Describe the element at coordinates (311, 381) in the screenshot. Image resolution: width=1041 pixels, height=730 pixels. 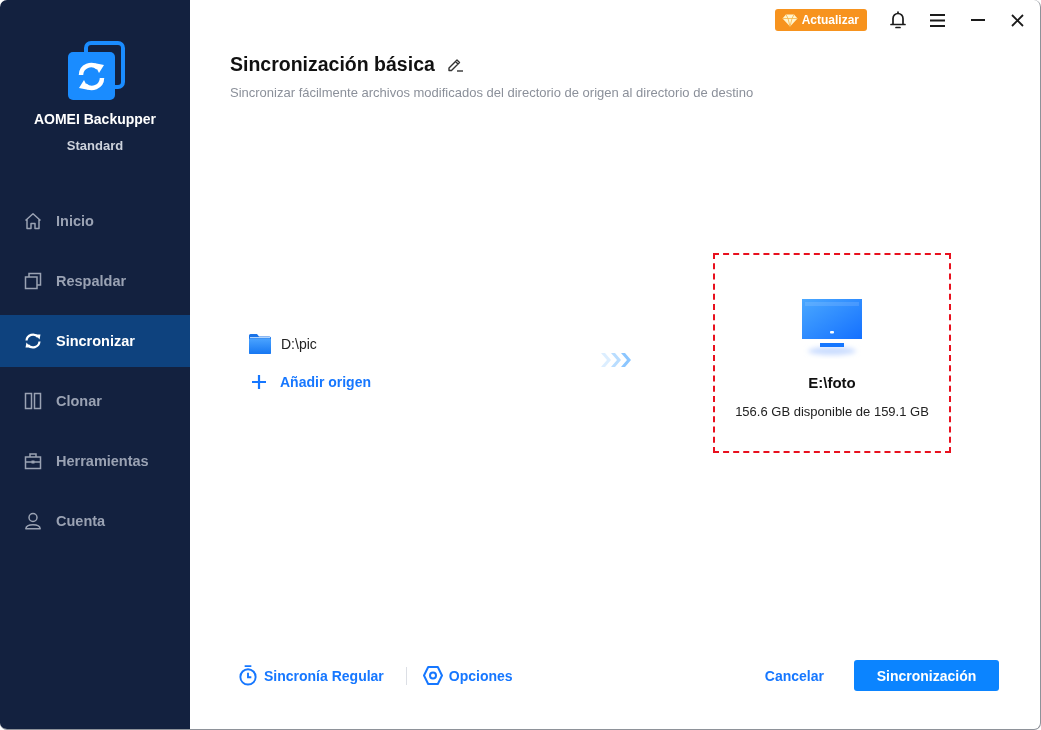
I see `add-source-button: Añadir origen` at that location.